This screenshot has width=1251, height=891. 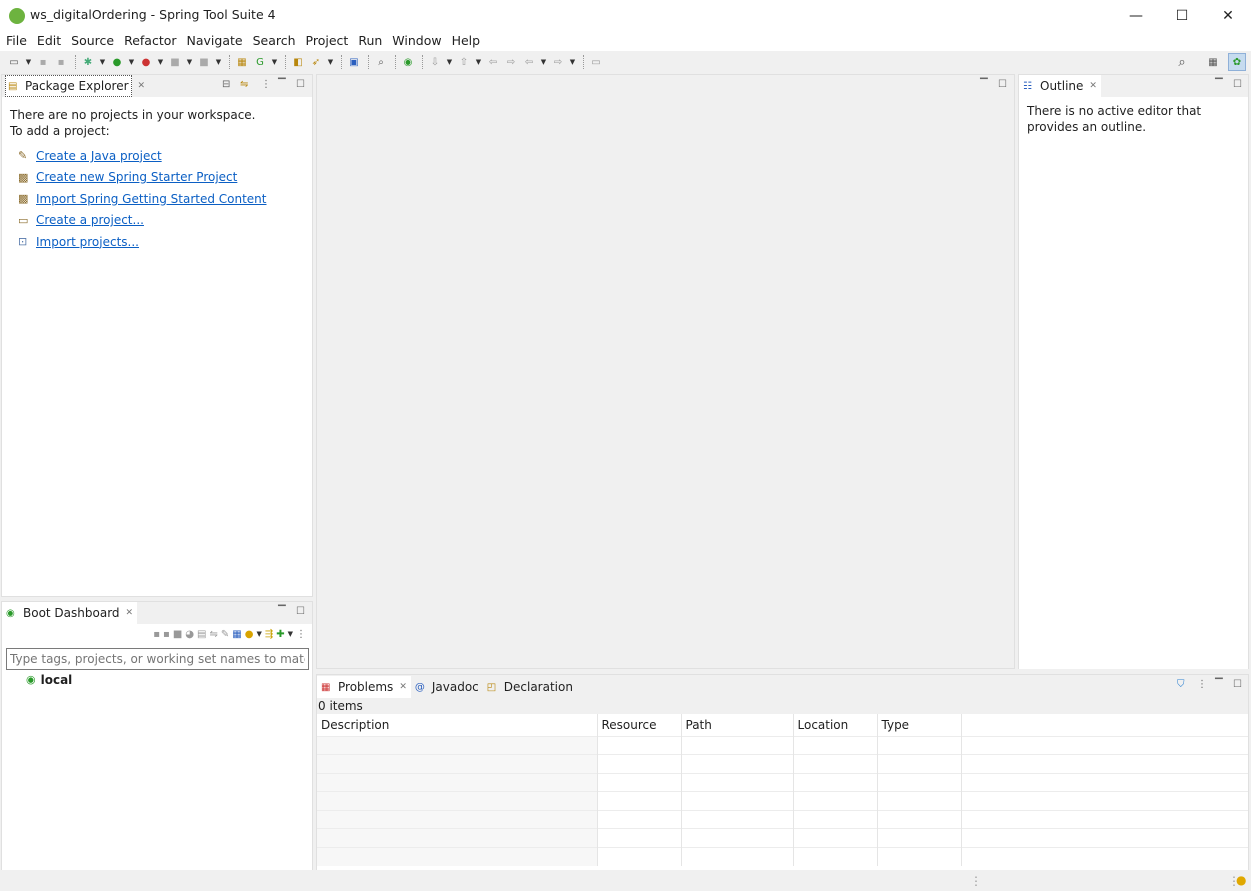 What do you see at coordinates (204, 62) in the screenshot?
I see `relaunch-icon: ■` at bounding box center [204, 62].